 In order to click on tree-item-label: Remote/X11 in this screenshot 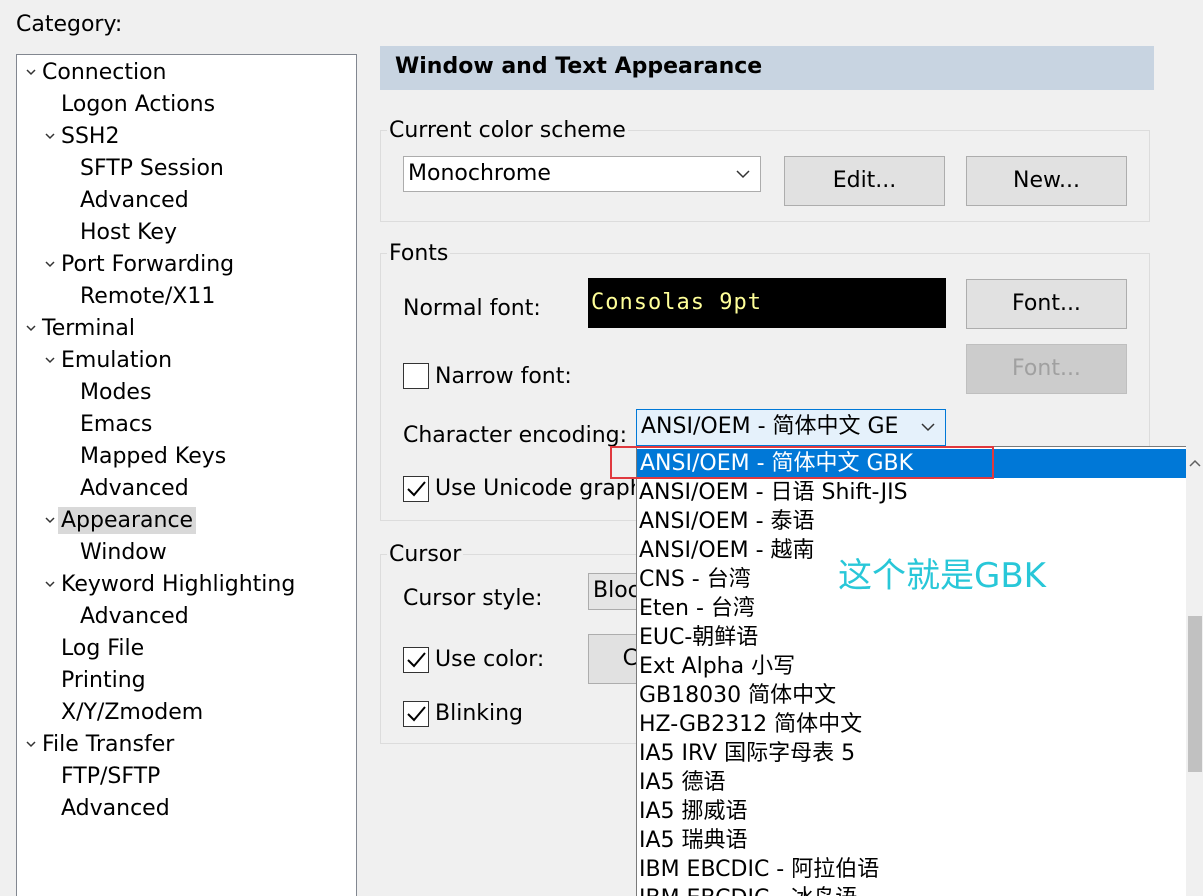, I will do `click(148, 296)`.